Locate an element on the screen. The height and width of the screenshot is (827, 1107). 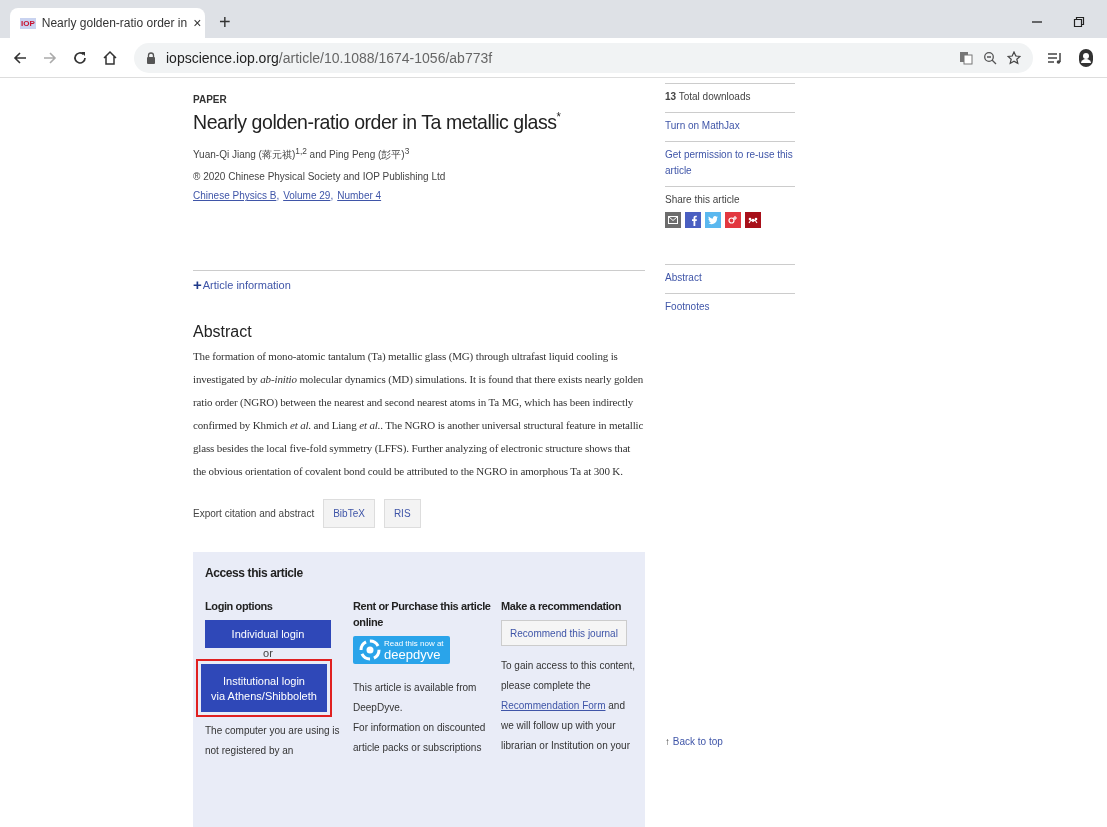
home-icon is located at coordinates (110, 57).